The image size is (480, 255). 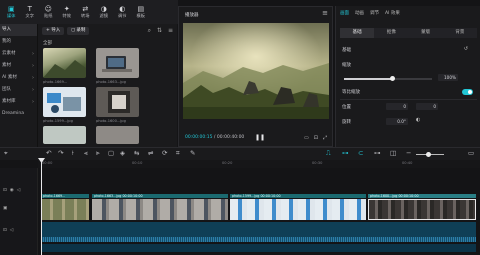 I want to click on split-right-icon: ⫸, so click(x=98, y=153).